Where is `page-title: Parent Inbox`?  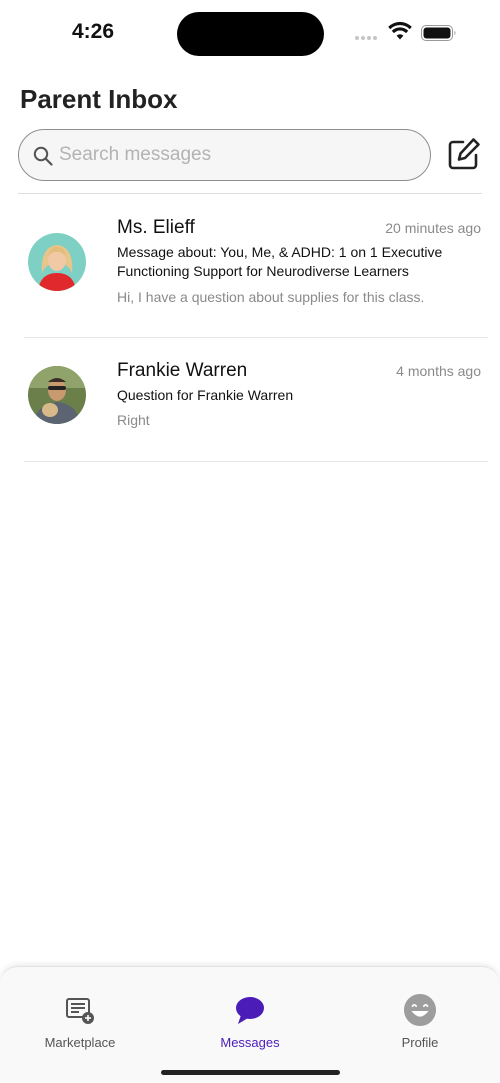 page-title: Parent Inbox is located at coordinates (99, 99).